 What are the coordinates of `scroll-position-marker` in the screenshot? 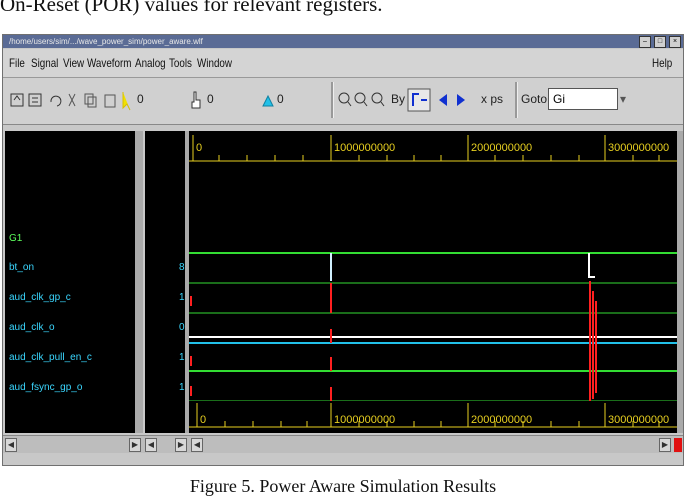 It's located at (678, 445).